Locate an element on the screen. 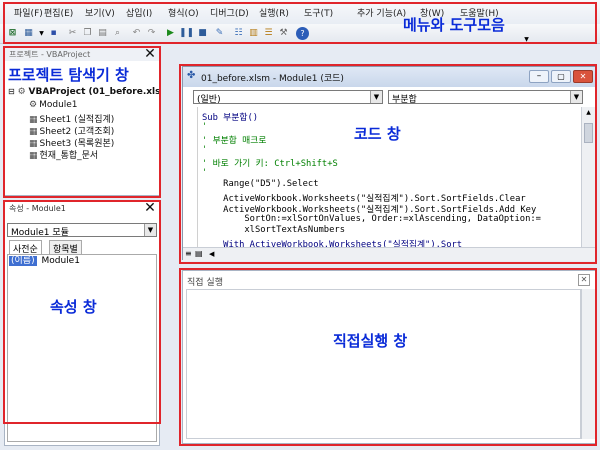 The width and height of the screenshot is (600, 450). project-icon: ⚙ is located at coordinates (21, 92).